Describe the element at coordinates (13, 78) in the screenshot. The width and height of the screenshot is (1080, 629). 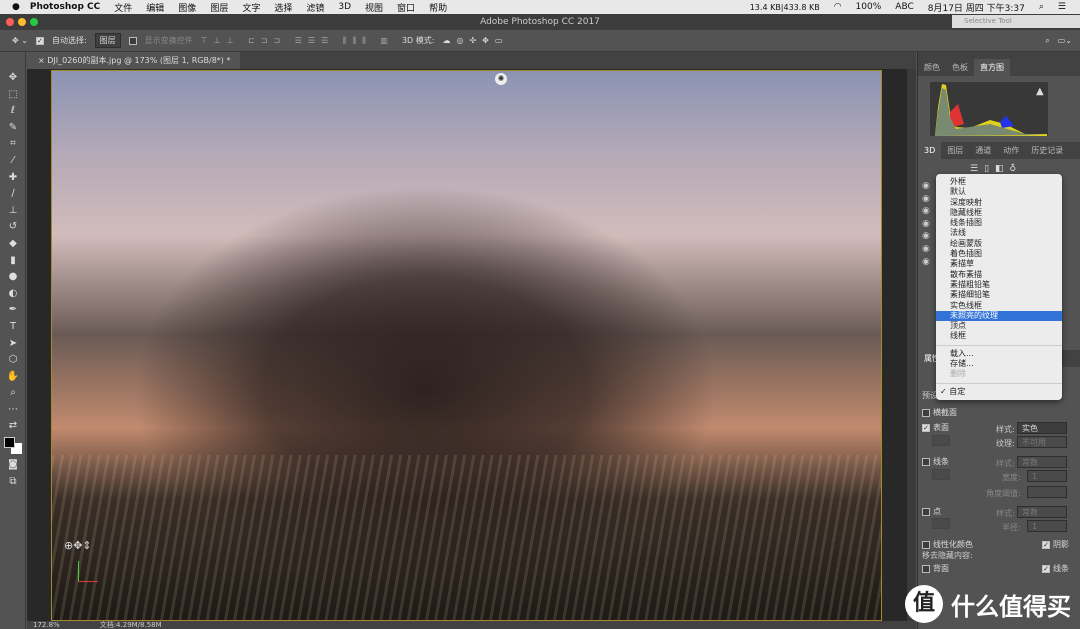
I see `move-tool-icon: ✥` at that location.